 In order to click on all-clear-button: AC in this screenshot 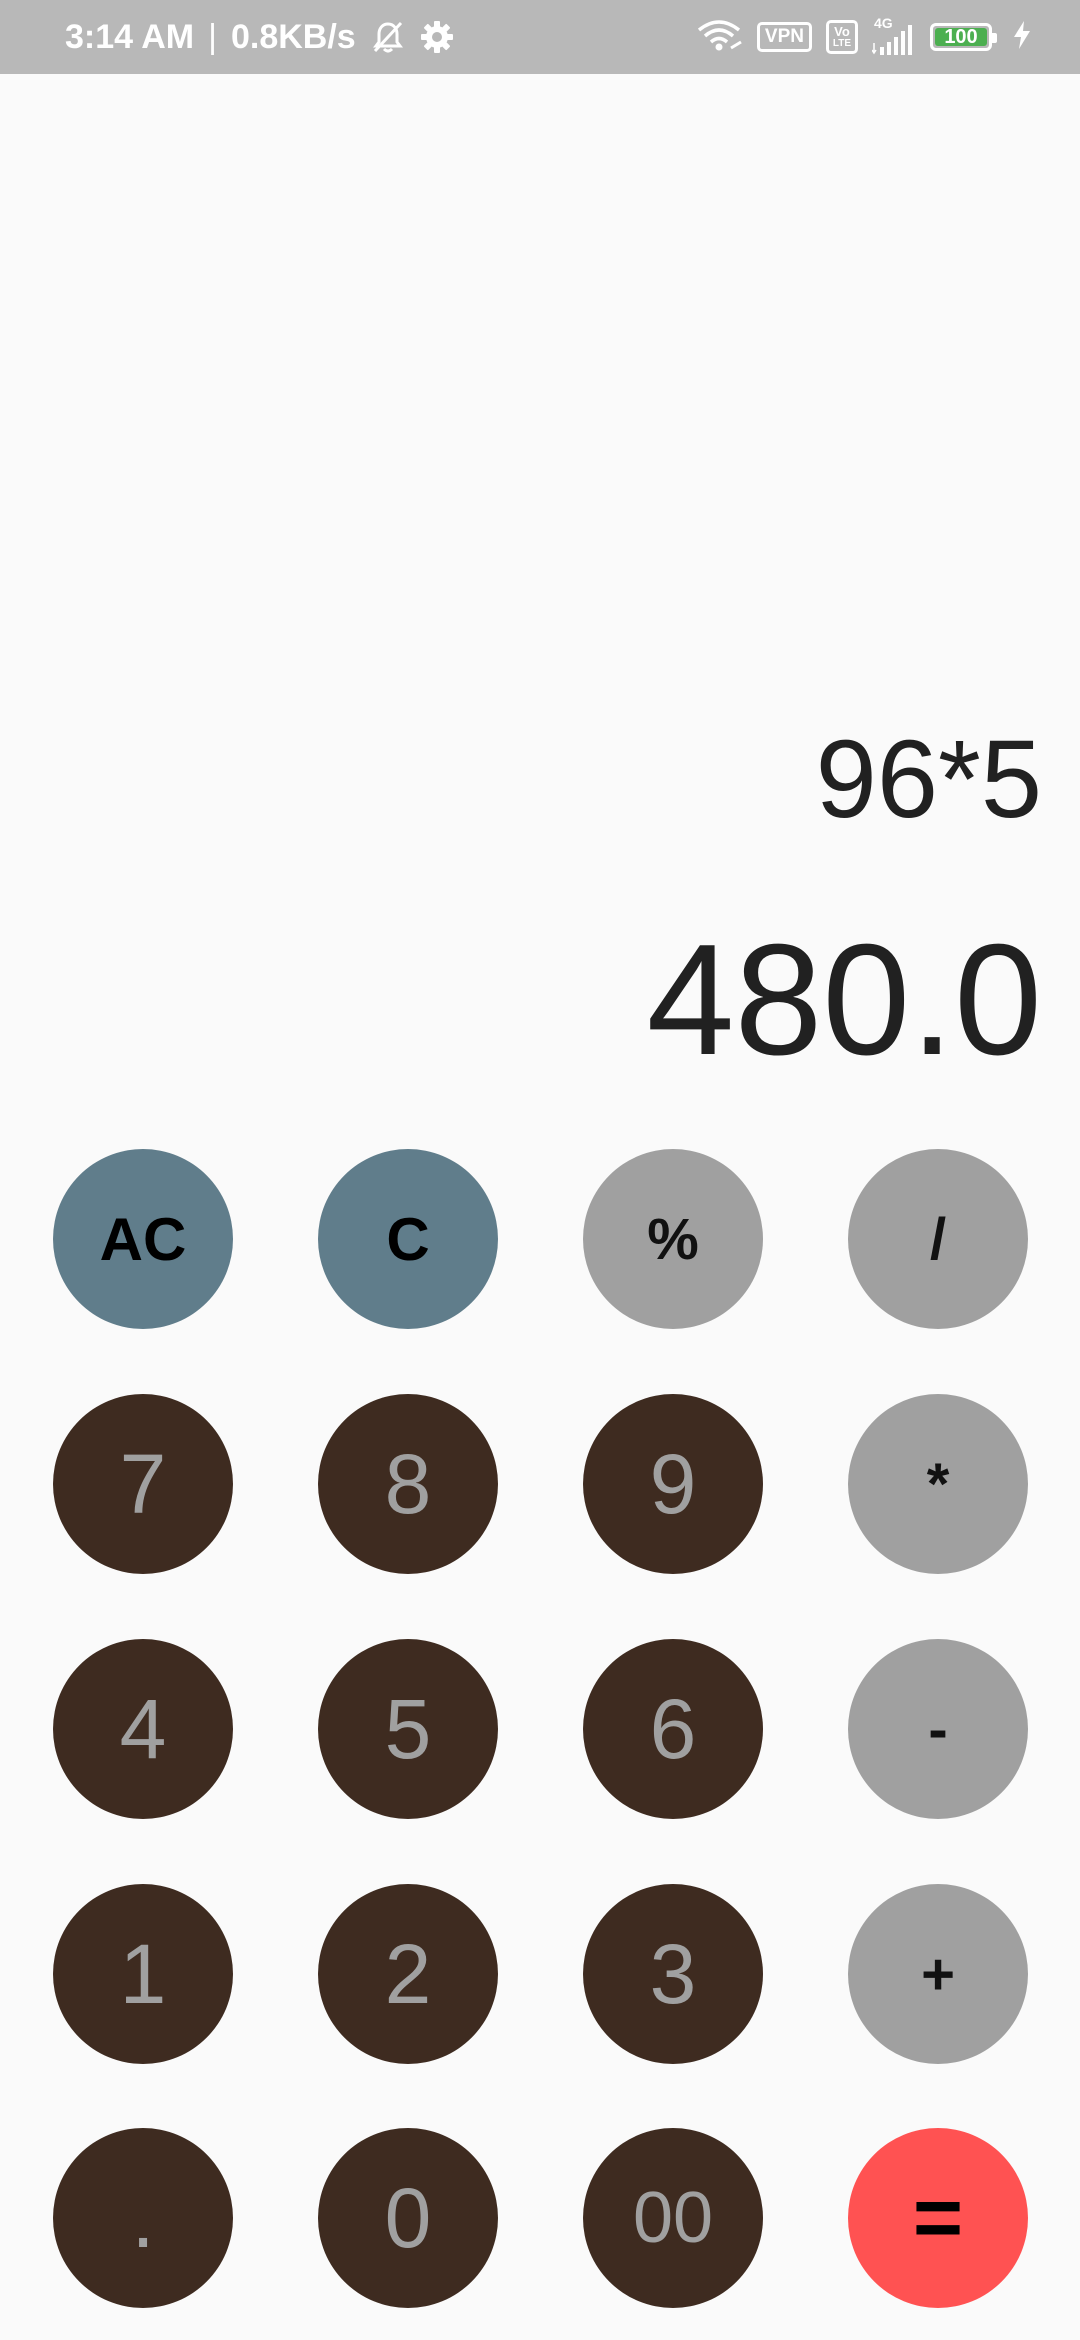, I will do `click(143, 1239)`.